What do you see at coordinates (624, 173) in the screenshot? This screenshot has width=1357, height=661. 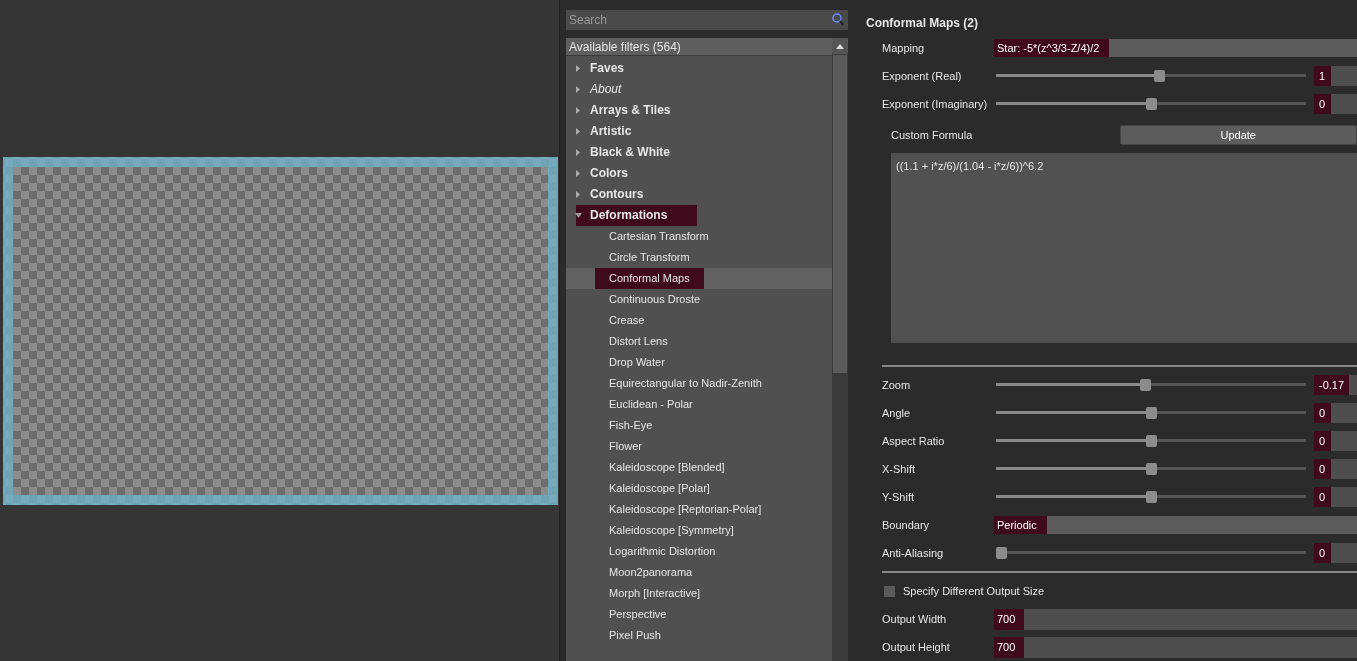 I see `filter-category: Colors` at bounding box center [624, 173].